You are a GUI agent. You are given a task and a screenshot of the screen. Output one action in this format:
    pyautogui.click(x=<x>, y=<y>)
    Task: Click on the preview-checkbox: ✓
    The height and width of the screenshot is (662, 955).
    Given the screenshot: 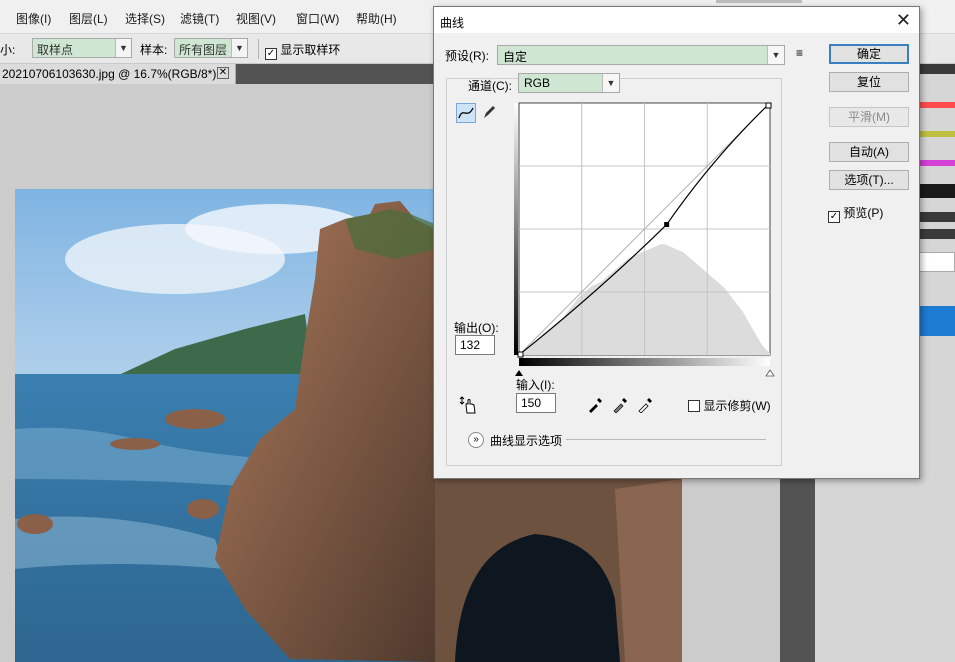 What is the action you would take?
    pyautogui.click(x=834, y=217)
    